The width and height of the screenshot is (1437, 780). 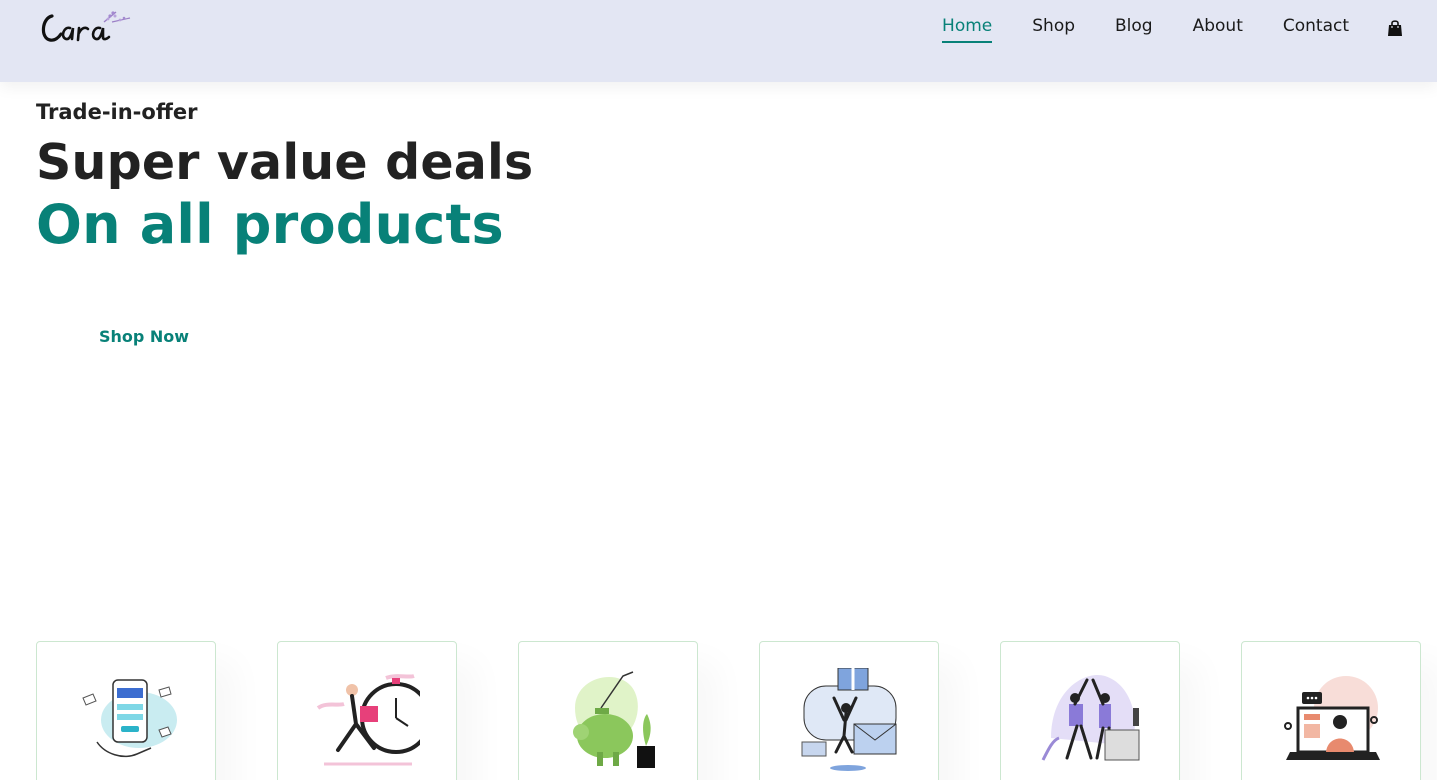 I want to click on fast-delivery-illustration-icon, so click(x=368, y=720).